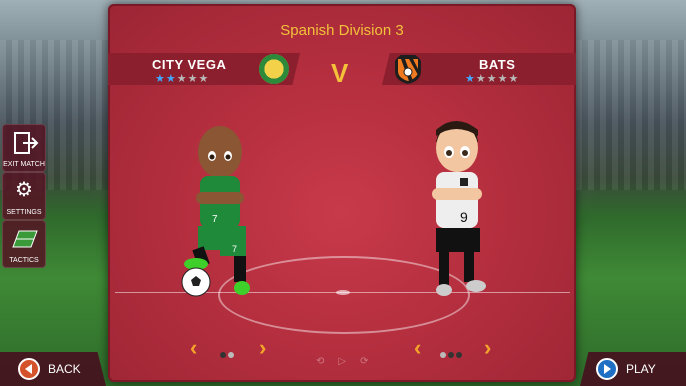 This screenshot has height=386, width=686. Describe the element at coordinates (343, 292) in the screenshot. I see `center-spot` at that location.